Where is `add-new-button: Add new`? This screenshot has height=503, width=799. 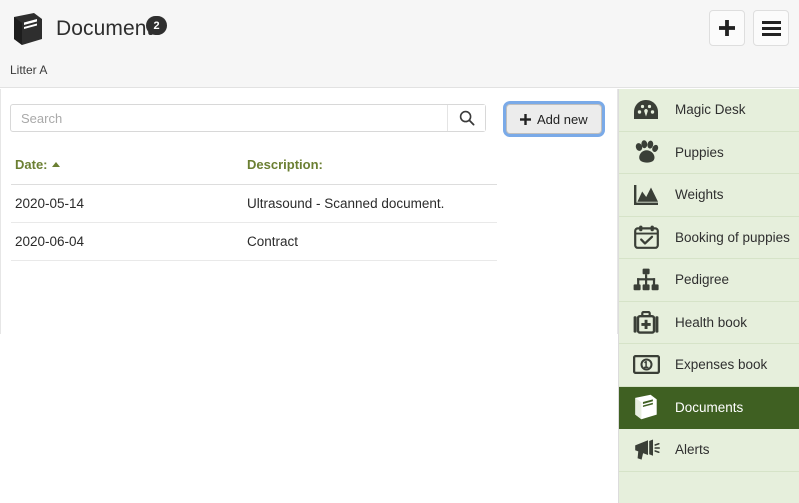 add-new-button: Add new is located at coordinates (554, 119).